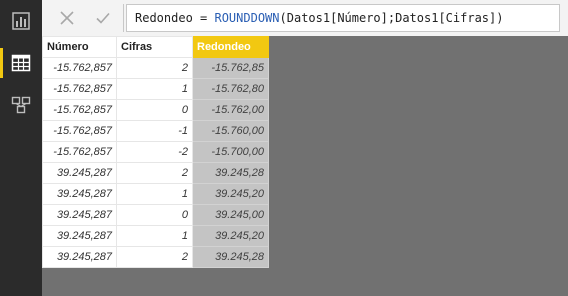 This screenshot has height=296, width=568. I want to click on table-row: -15.762,857 2 -15.762,85, so click(155, 68).